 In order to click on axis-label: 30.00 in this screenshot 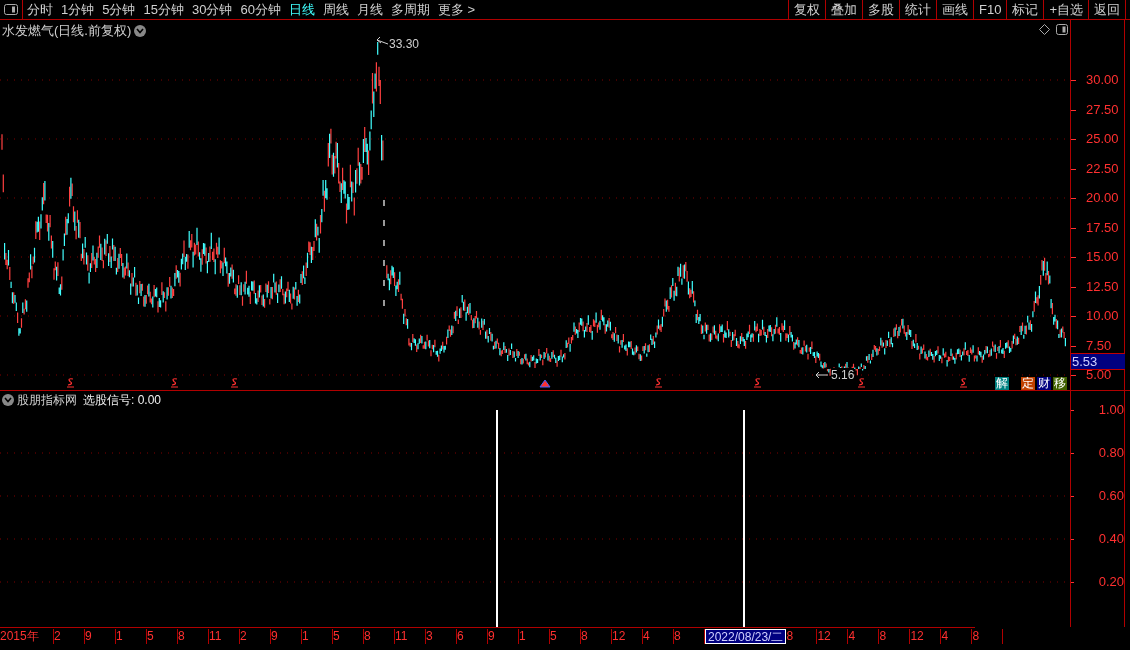, I will do `click(1102, 80)`.